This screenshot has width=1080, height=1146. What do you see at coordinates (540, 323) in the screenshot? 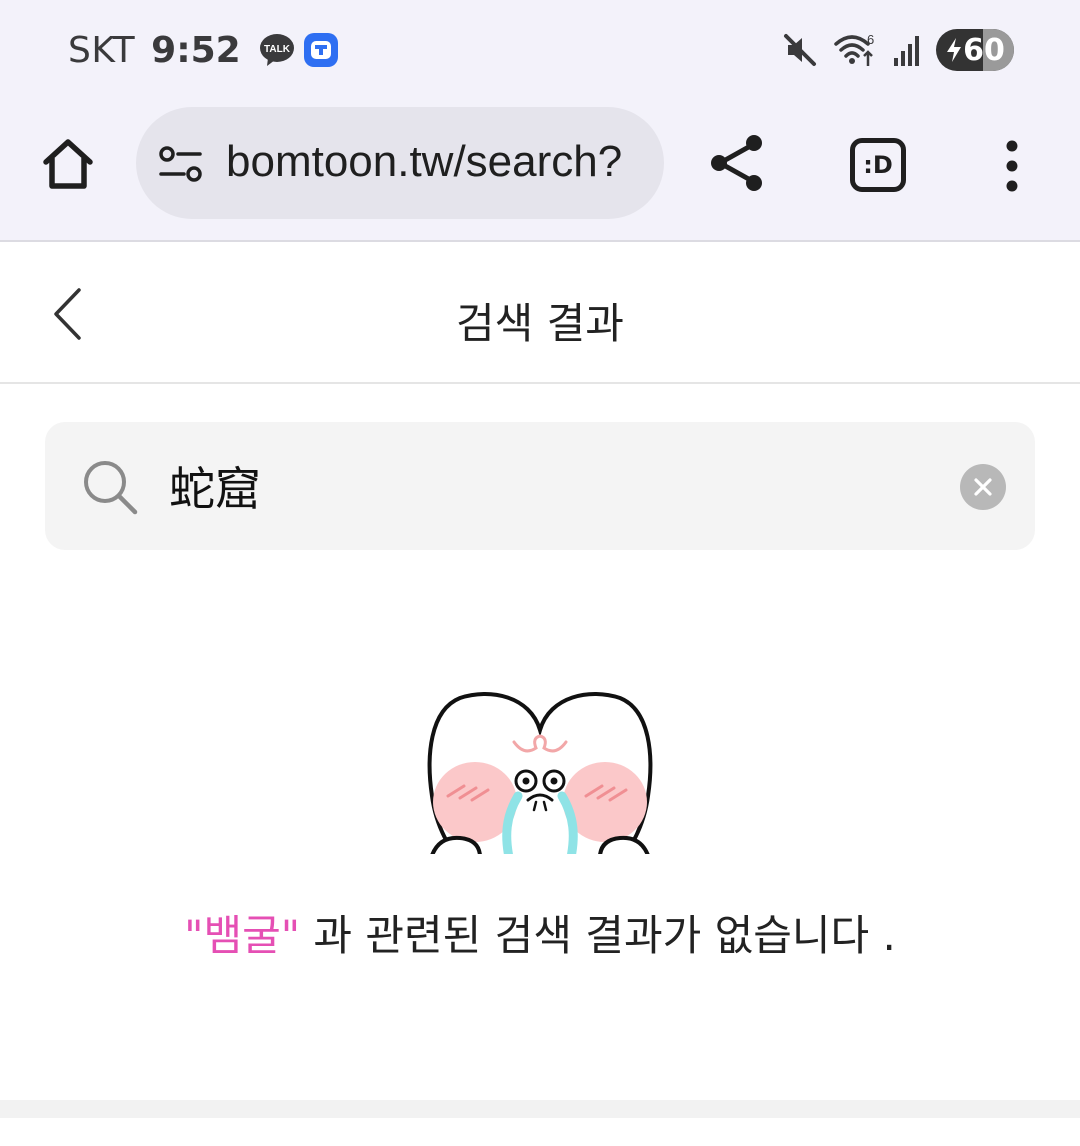
I see `page-title: 검색 결과` at bounding box center [540, 323].